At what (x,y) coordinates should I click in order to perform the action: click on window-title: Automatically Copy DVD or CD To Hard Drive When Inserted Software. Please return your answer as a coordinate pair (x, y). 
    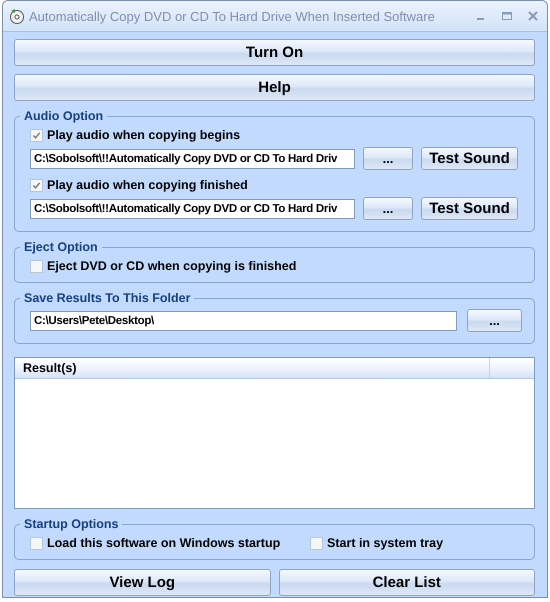
    Looking at the image, I should click on (232, 16).